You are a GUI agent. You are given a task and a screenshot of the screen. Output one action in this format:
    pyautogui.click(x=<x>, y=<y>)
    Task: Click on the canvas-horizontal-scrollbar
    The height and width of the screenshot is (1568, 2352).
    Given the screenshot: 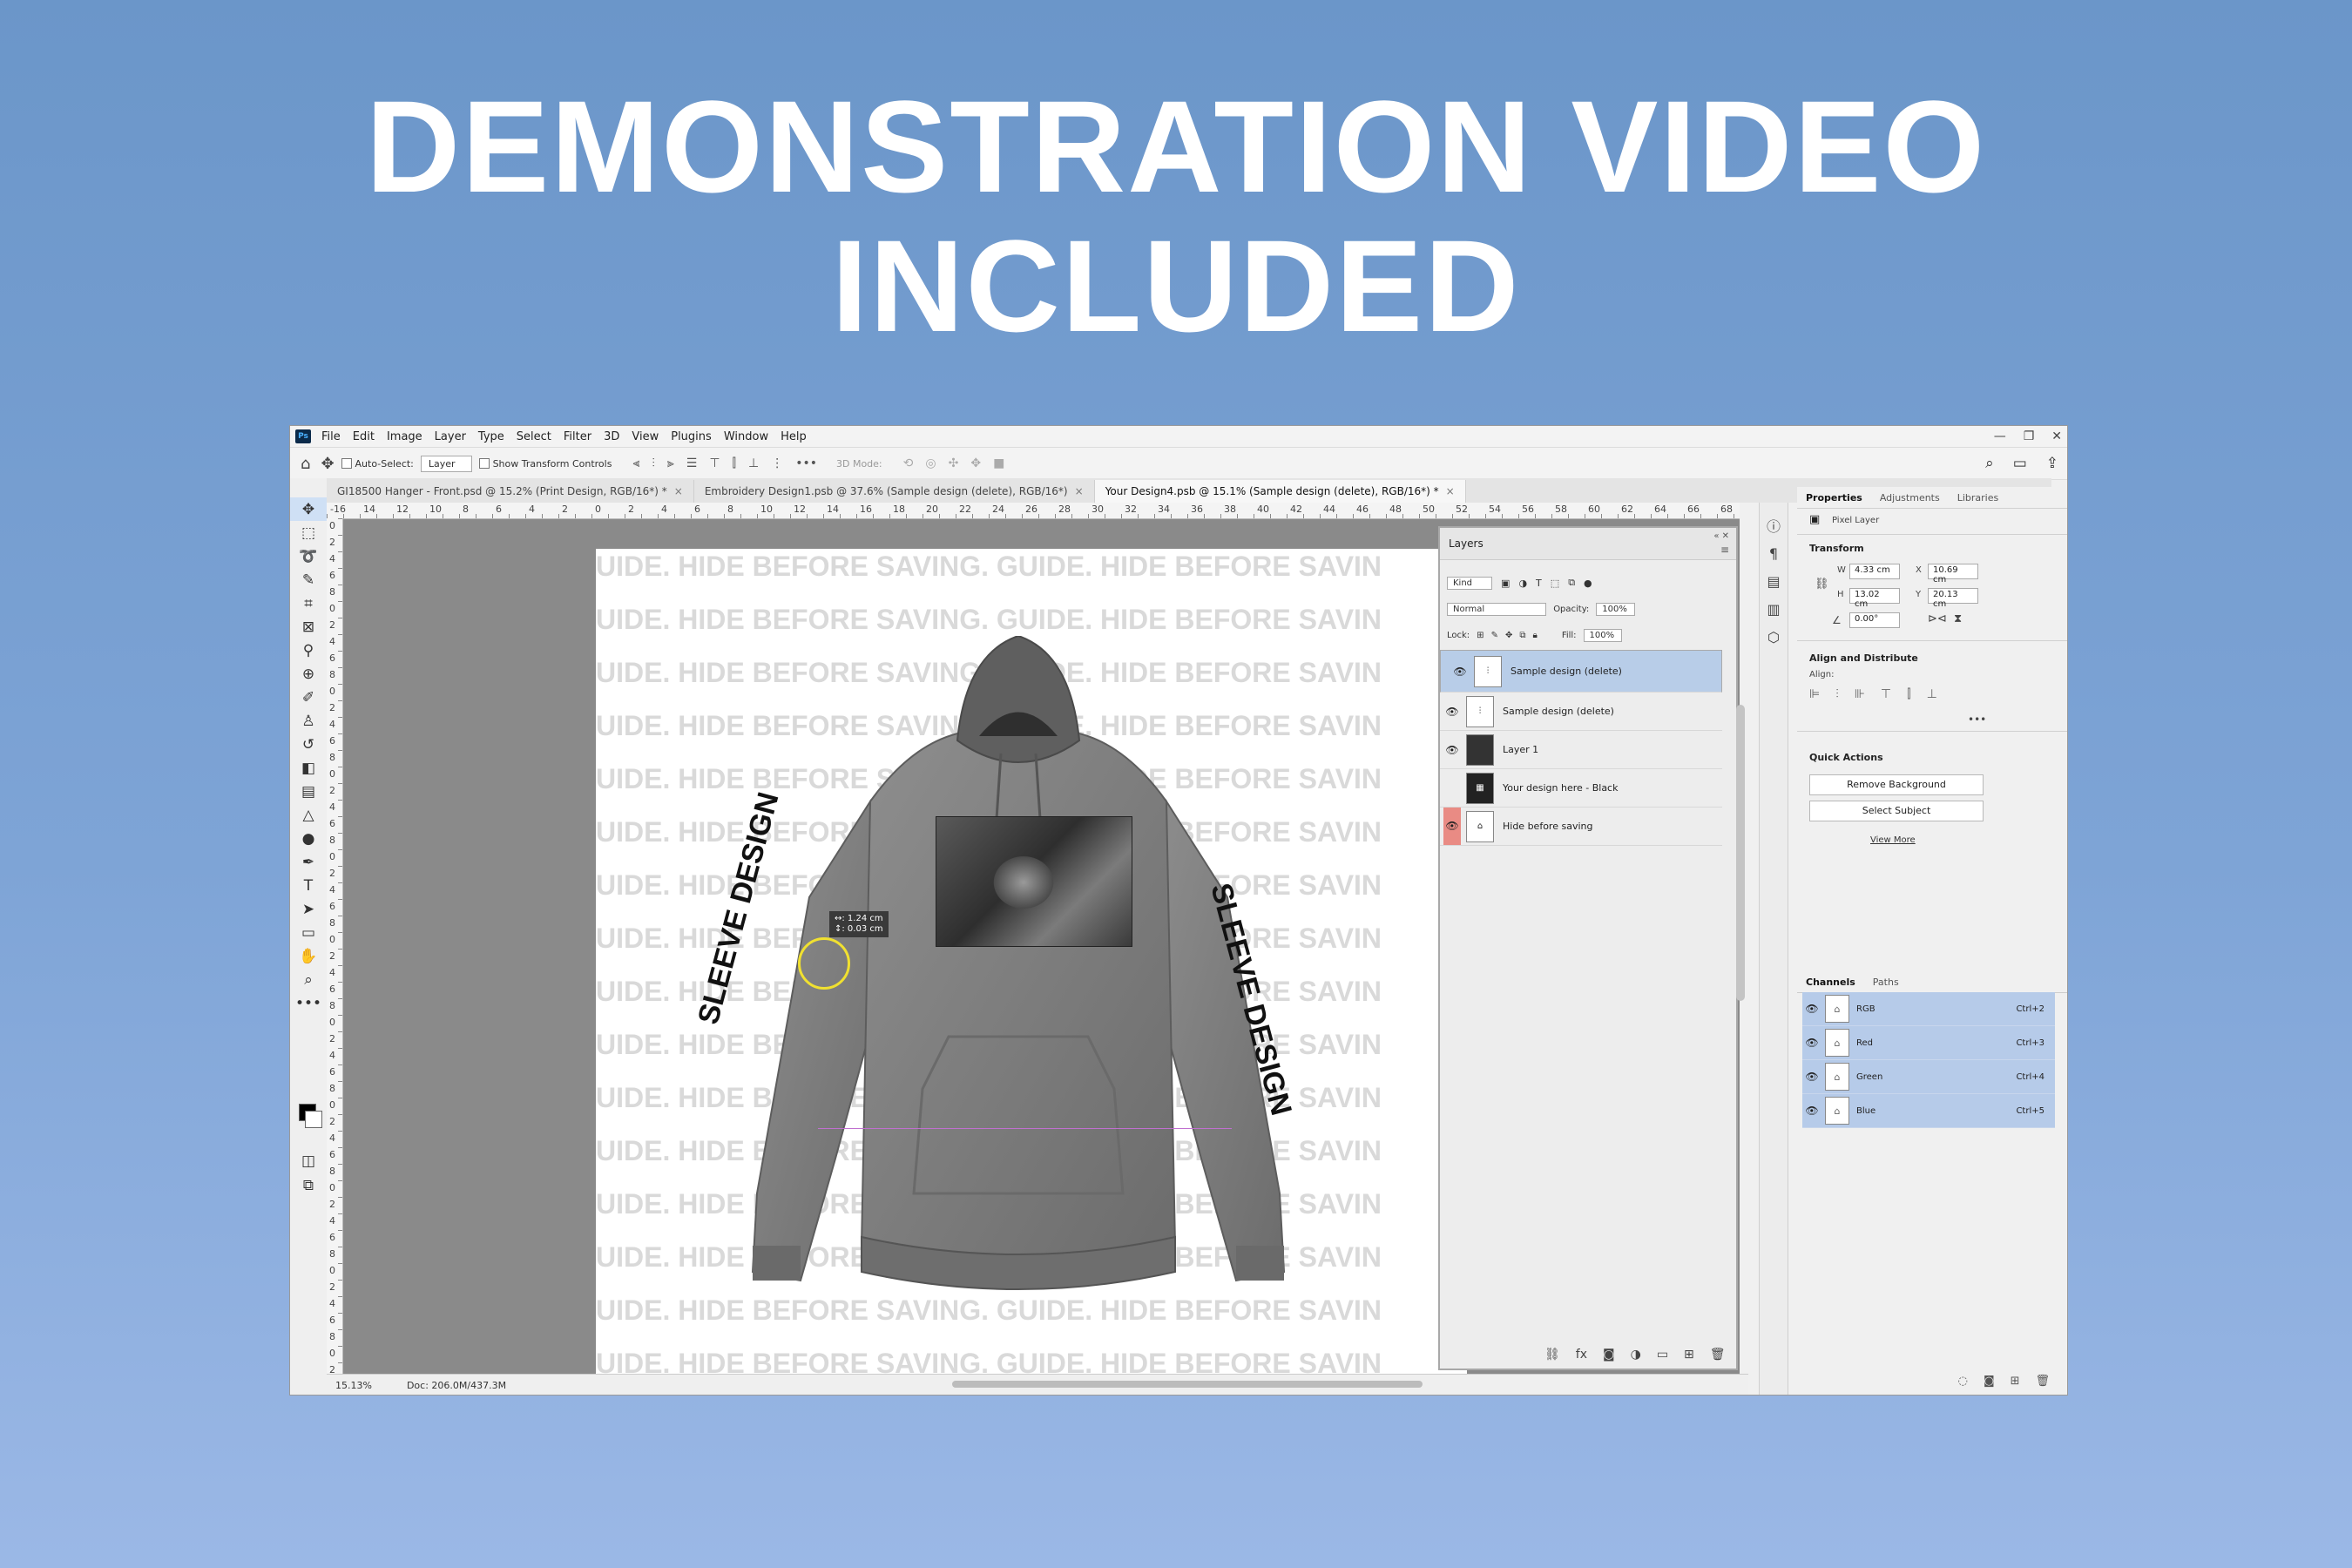 What is the action you would take?
    pyautogui.click(x=1187, y=1384)
    